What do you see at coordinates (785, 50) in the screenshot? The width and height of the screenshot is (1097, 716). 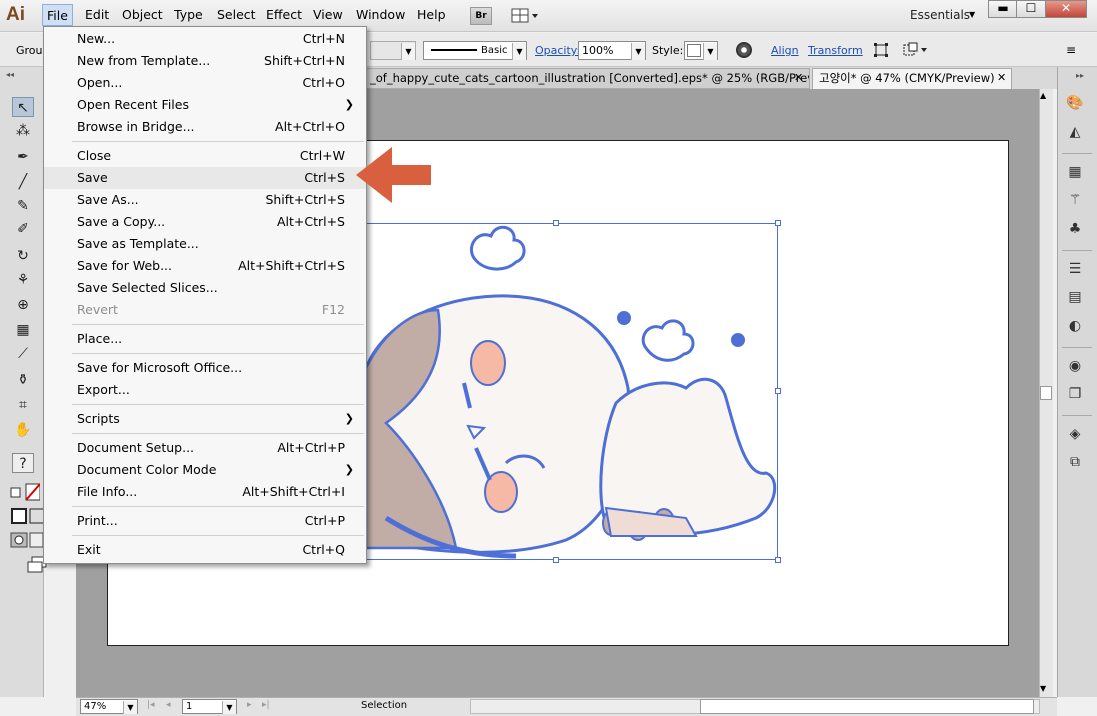 I see `align-link: Align` at bounding box center [785, 50].